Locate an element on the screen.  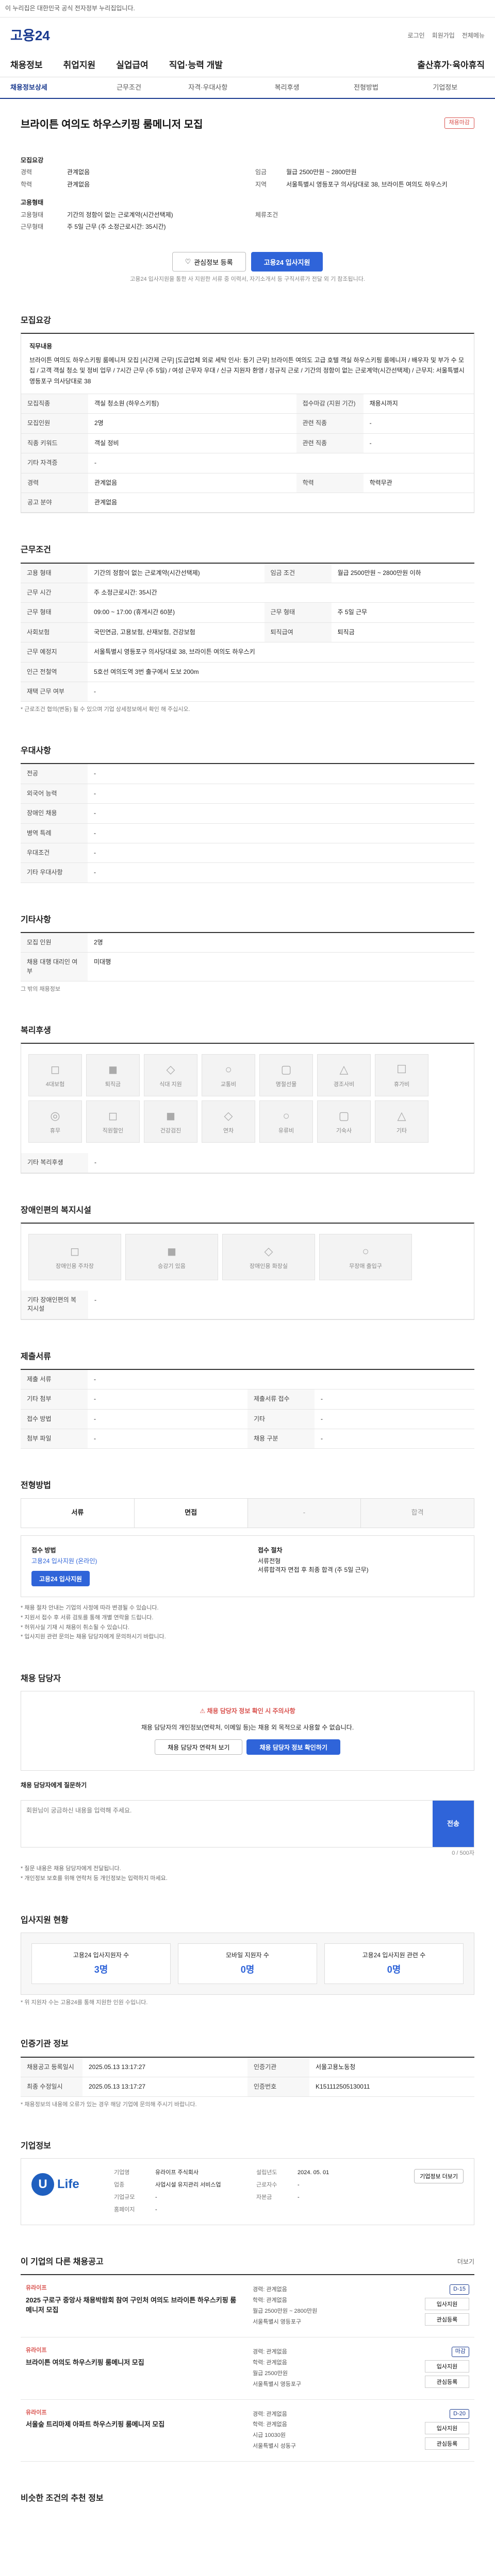
login-link: 로그인 is located at coordinates (416, 35).